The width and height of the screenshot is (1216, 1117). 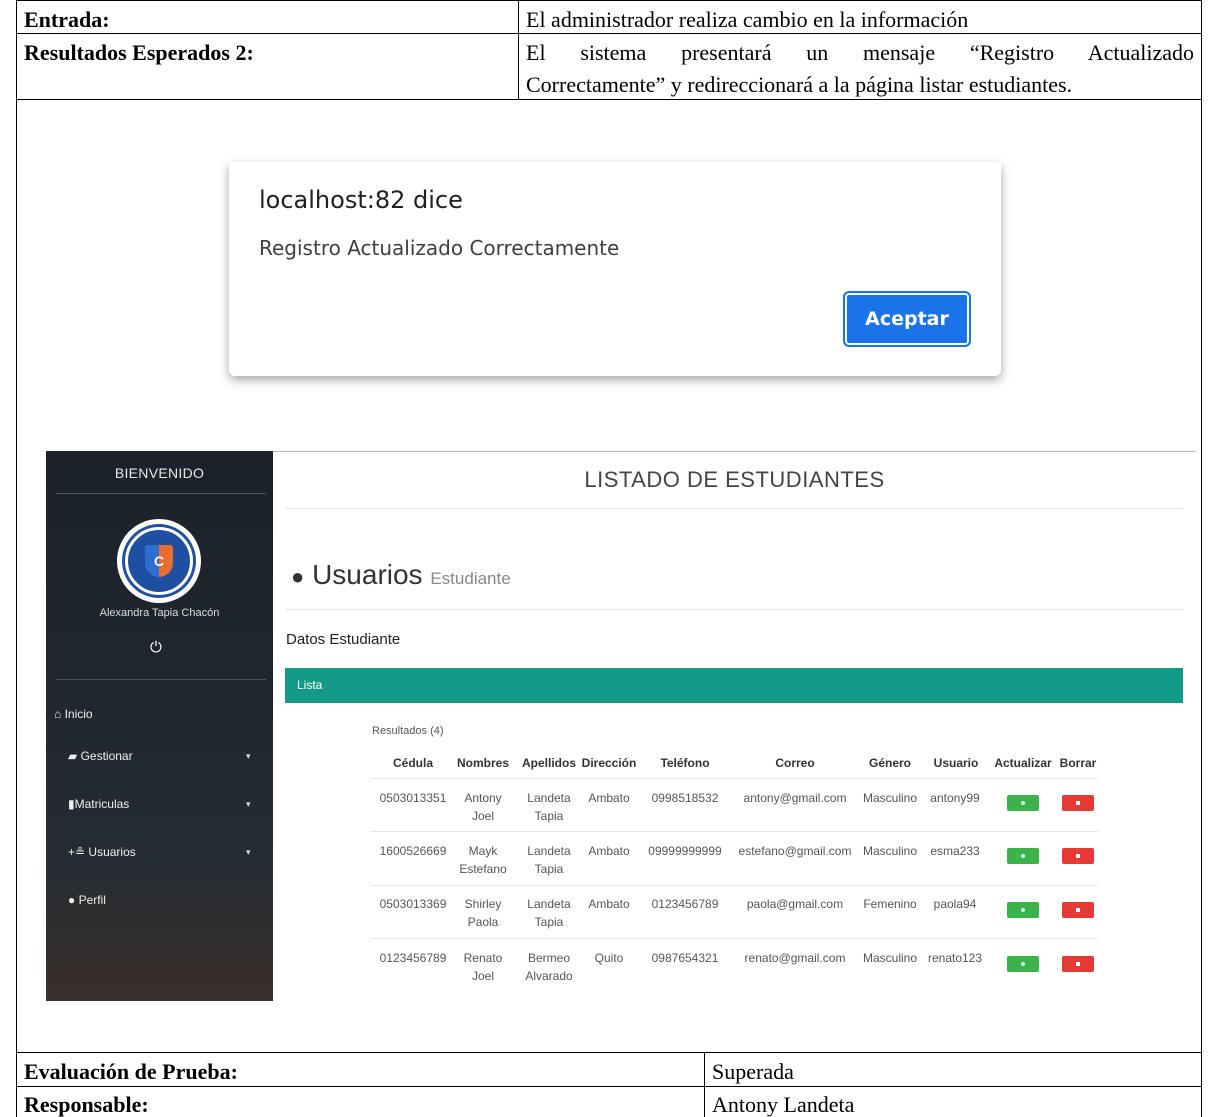 I want to click on column-header: Apellidos, so click(x=548, y=763).